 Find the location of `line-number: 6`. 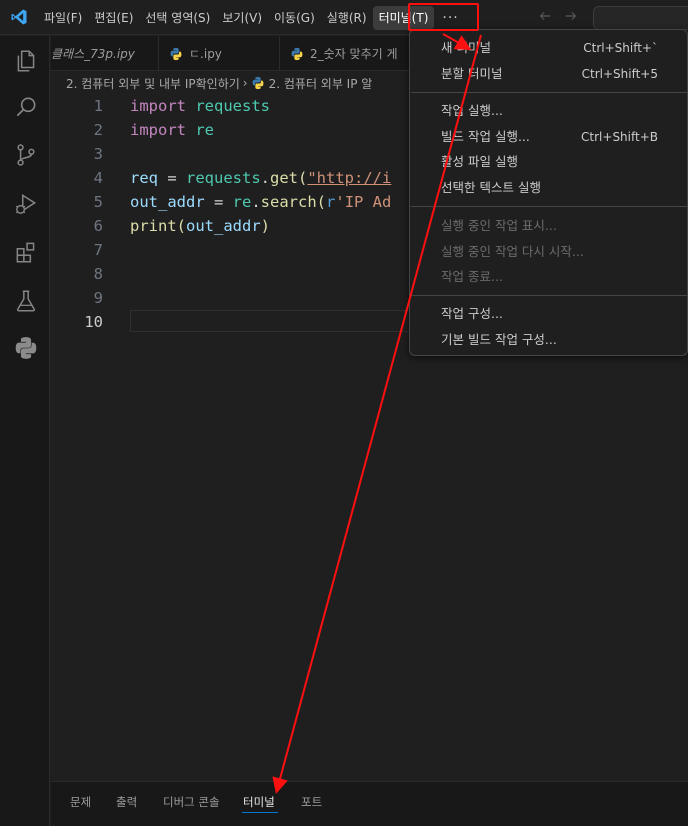

line-number: 6 is located at coordinates (98, 226).